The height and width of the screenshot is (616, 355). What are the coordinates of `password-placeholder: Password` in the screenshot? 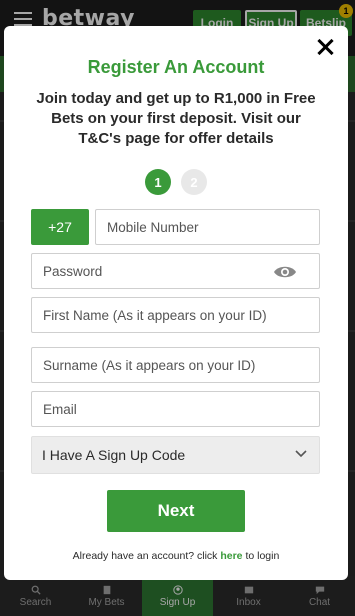 It's located at (73, 271).